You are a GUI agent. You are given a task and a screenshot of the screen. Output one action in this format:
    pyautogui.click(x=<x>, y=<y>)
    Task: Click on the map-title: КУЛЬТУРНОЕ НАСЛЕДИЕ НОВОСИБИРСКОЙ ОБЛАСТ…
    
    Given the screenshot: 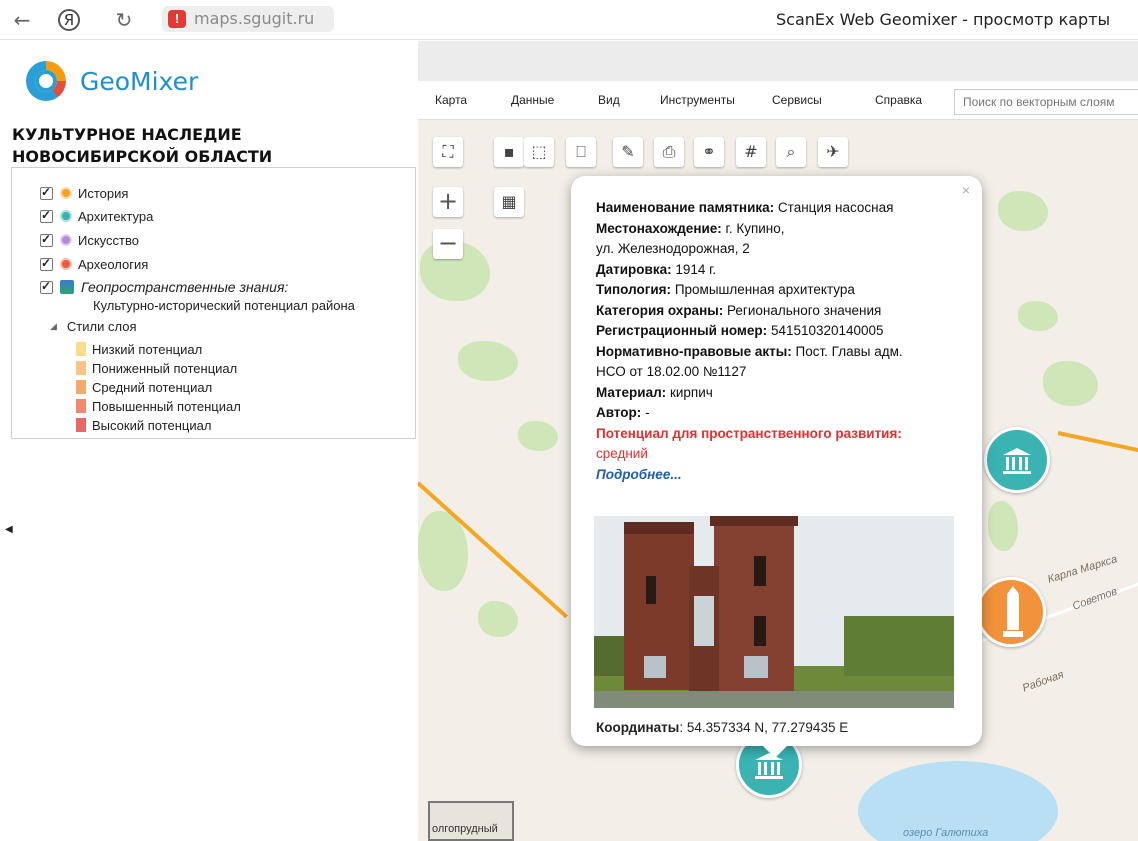 What is the action you would take?
    pyautogui.click(x=142, y=145)
    